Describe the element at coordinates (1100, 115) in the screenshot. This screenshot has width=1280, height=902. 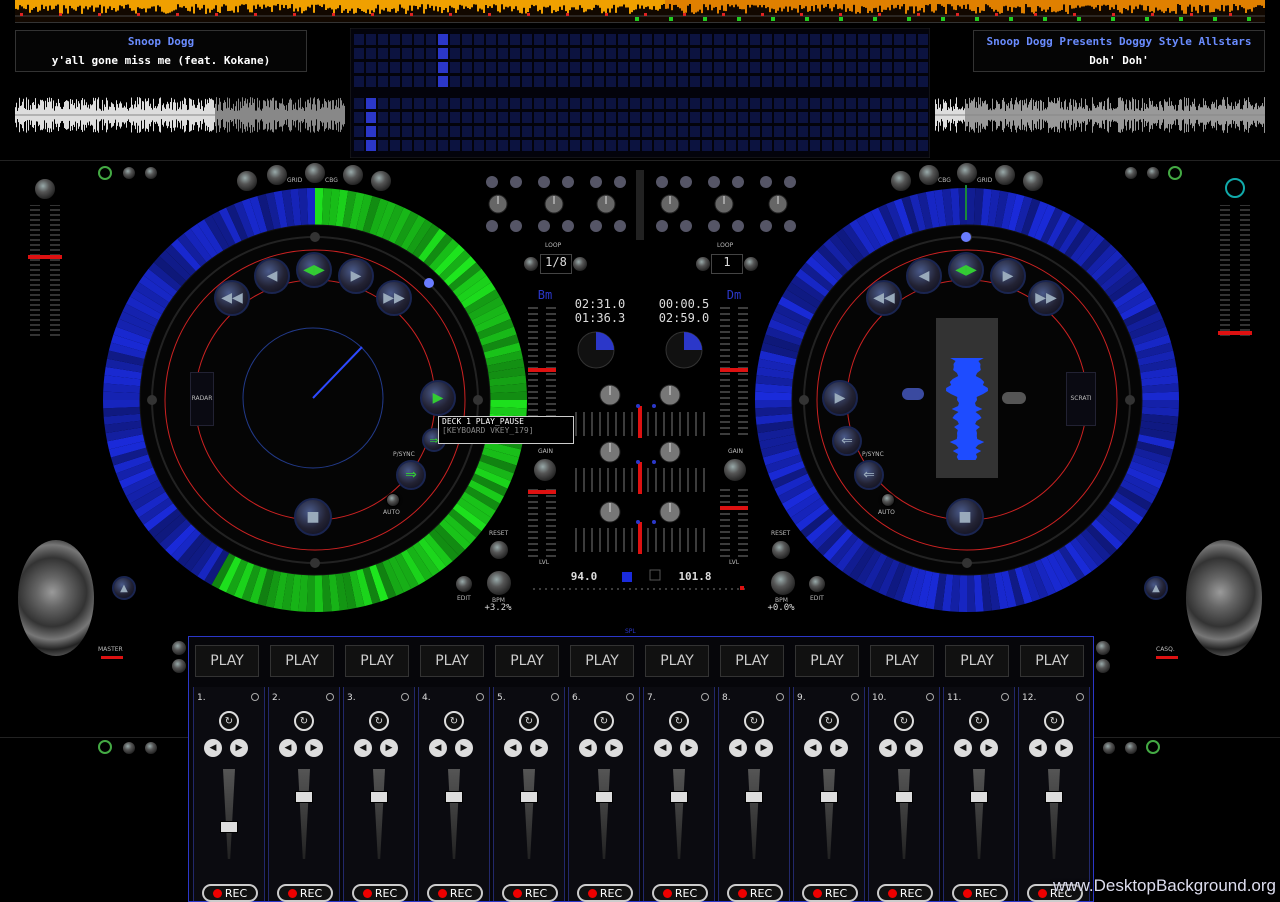
I see `deck-b-waveform` at that location.